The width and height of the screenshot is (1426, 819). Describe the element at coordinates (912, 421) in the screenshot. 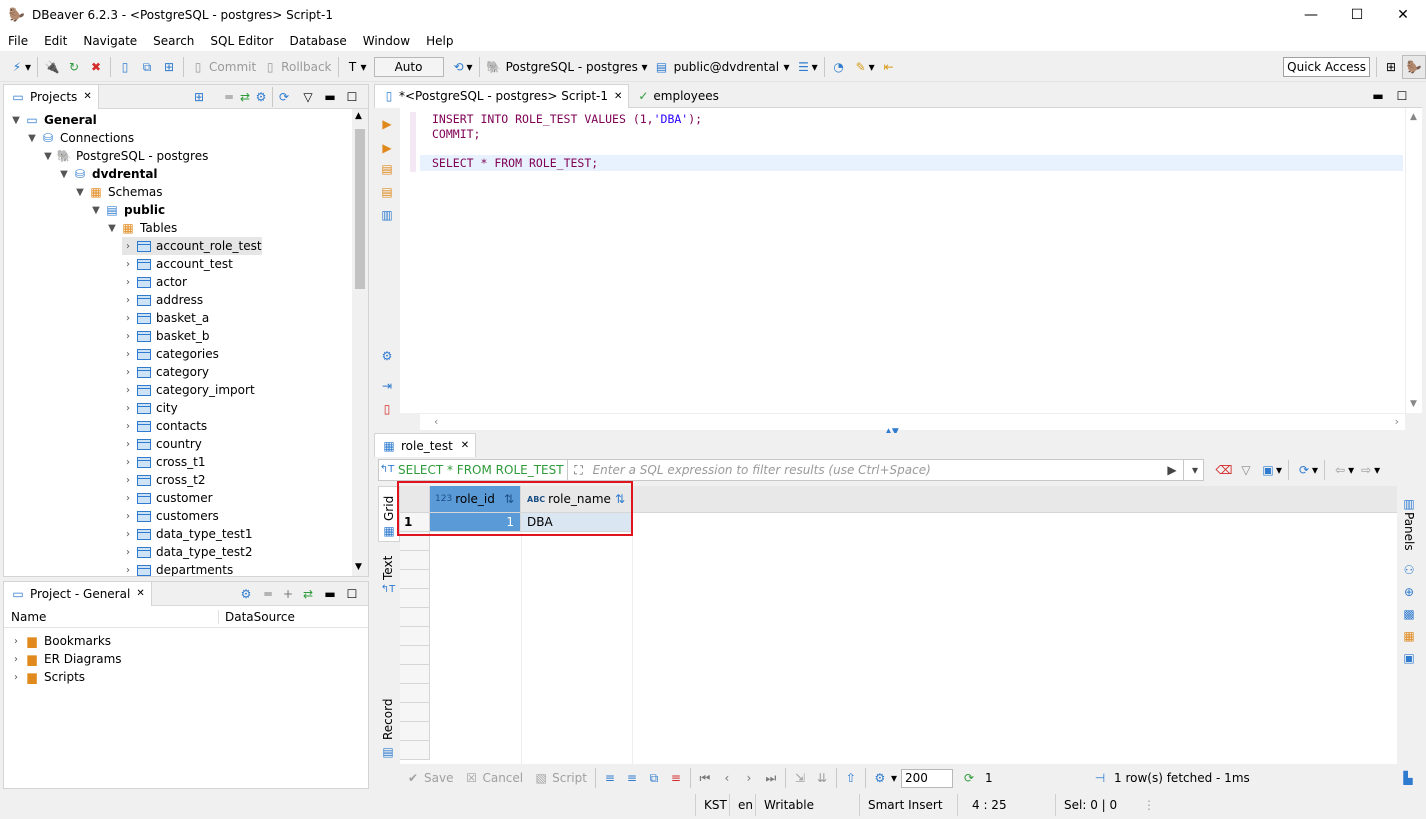

I see `editor-hscrollbar: ‹ ›` at that location.